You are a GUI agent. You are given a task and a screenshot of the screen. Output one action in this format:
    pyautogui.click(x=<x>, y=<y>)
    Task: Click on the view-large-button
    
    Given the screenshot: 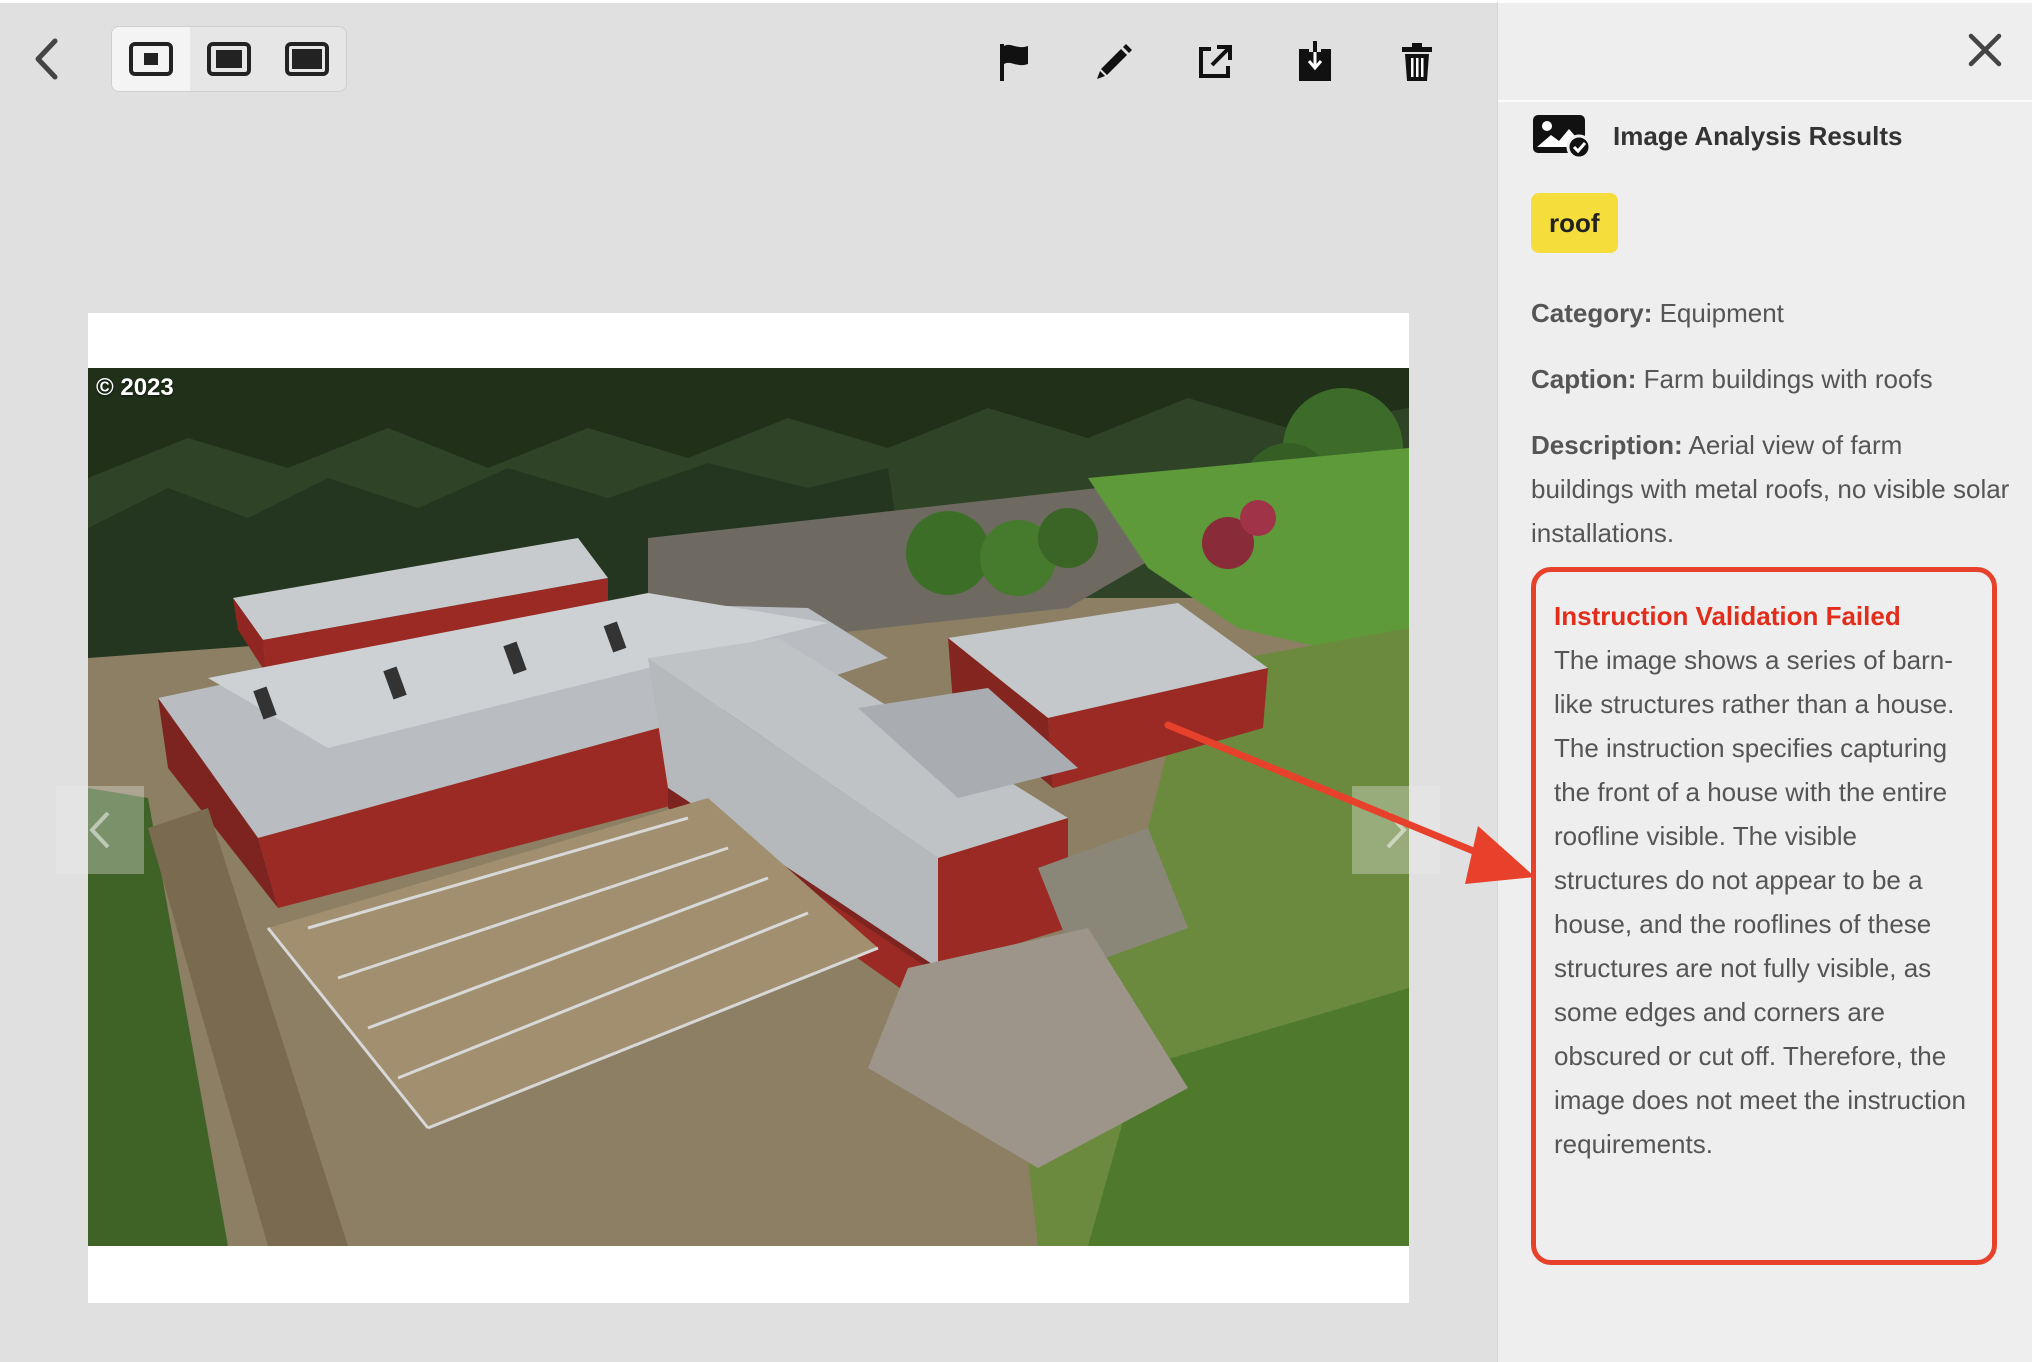 What is the action you would take?
    pyautogui.click(x=307, y=59)
    